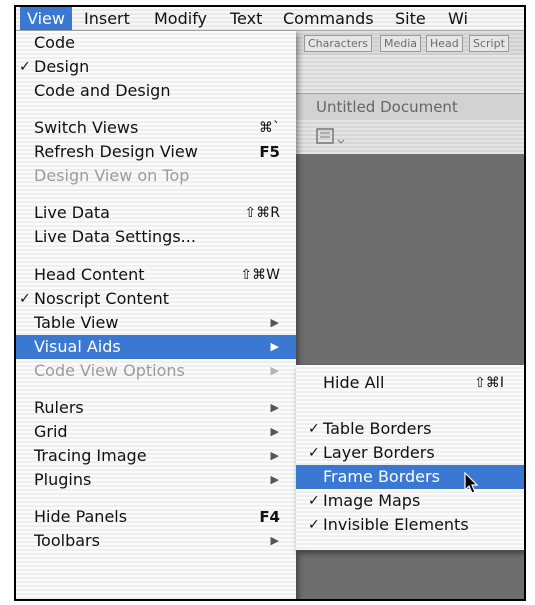  What do you see at coordinates (63, 479) in the screenshot?
I see `menu-item-label: Plugins` at bounding box center [63, 479].